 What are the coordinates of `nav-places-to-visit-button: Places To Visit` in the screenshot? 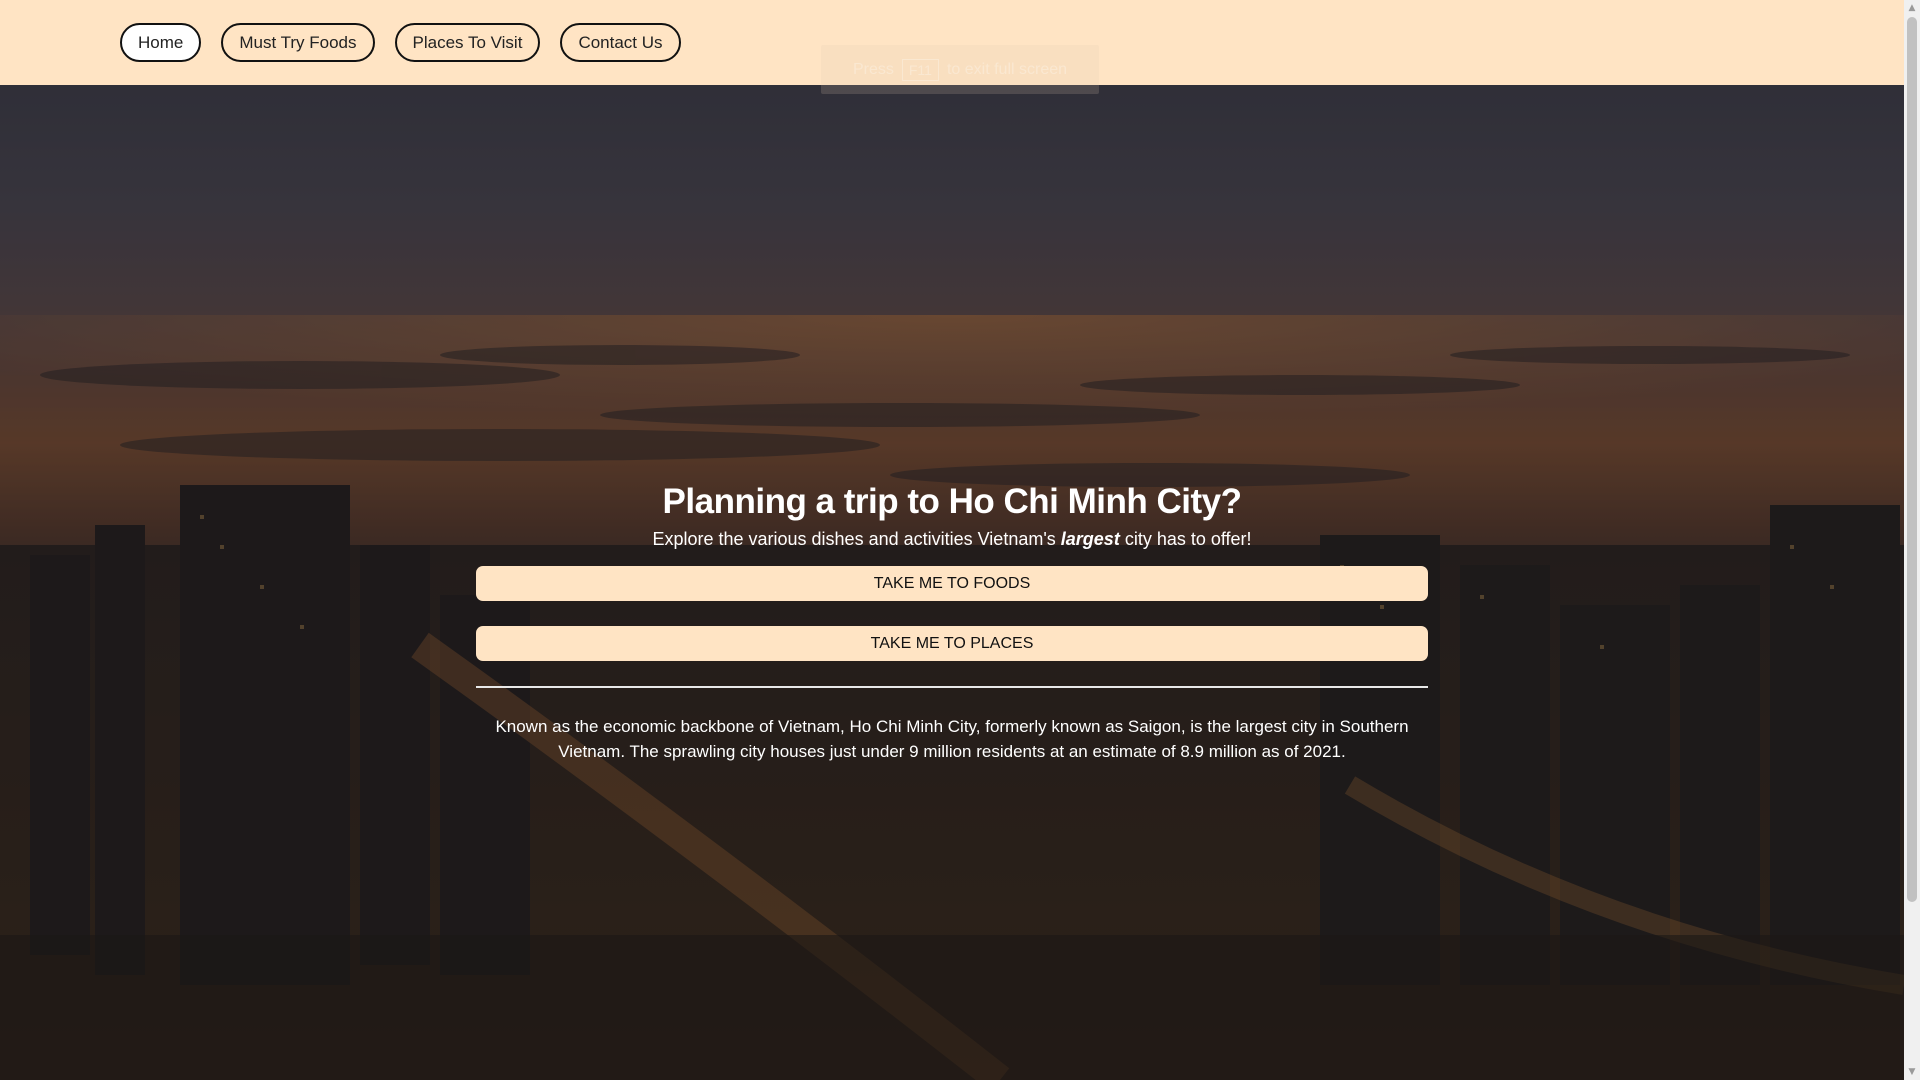 It's located at (467, 42).